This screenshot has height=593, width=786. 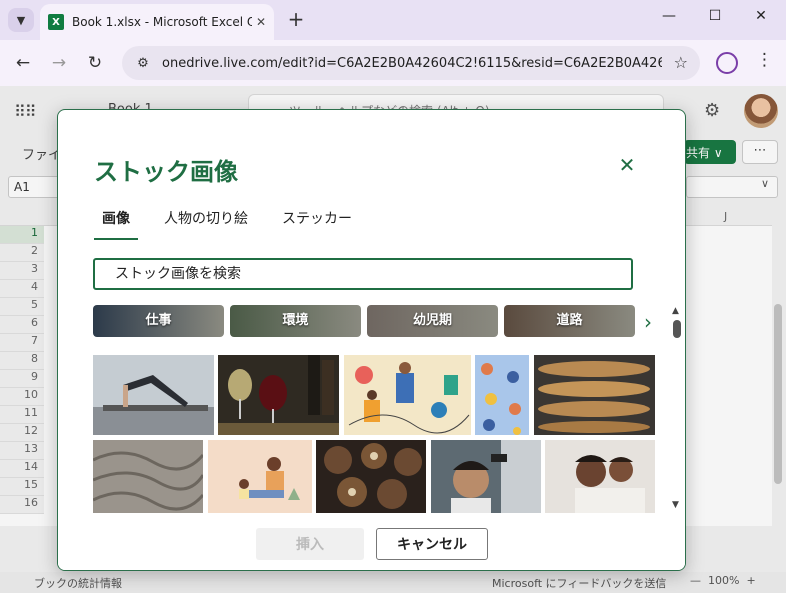 What do you see at coordinates (600, 476) in the screenshot?
I see `photo-mother-child` at bounding box center [600, 476].